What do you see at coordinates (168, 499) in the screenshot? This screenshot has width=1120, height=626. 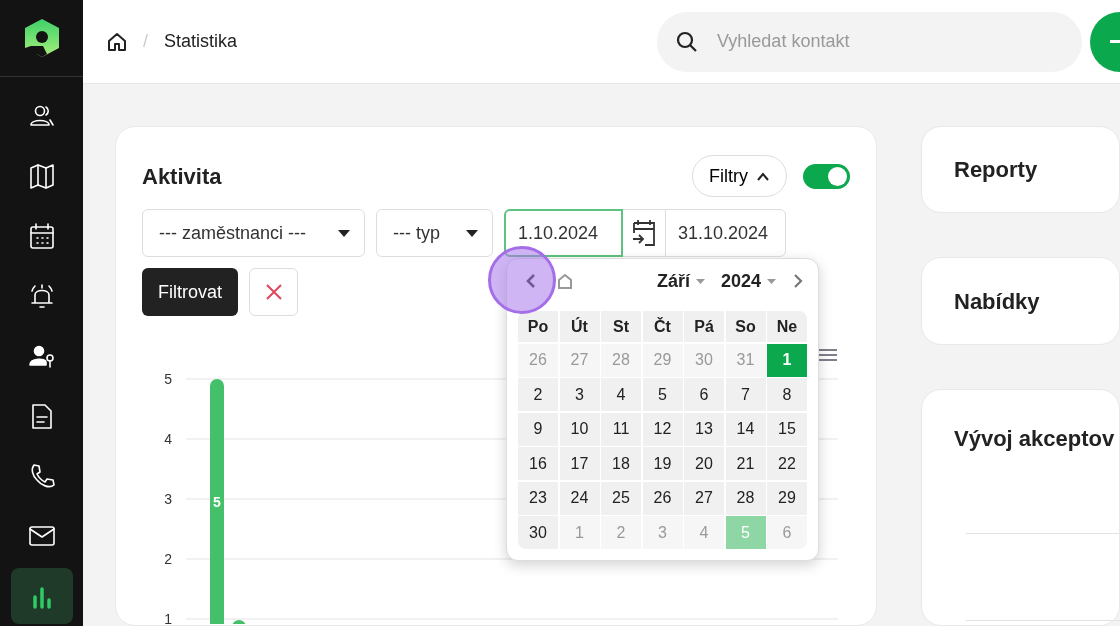 I see `axis-tick-label: 3` at bounding box center [168, 499].